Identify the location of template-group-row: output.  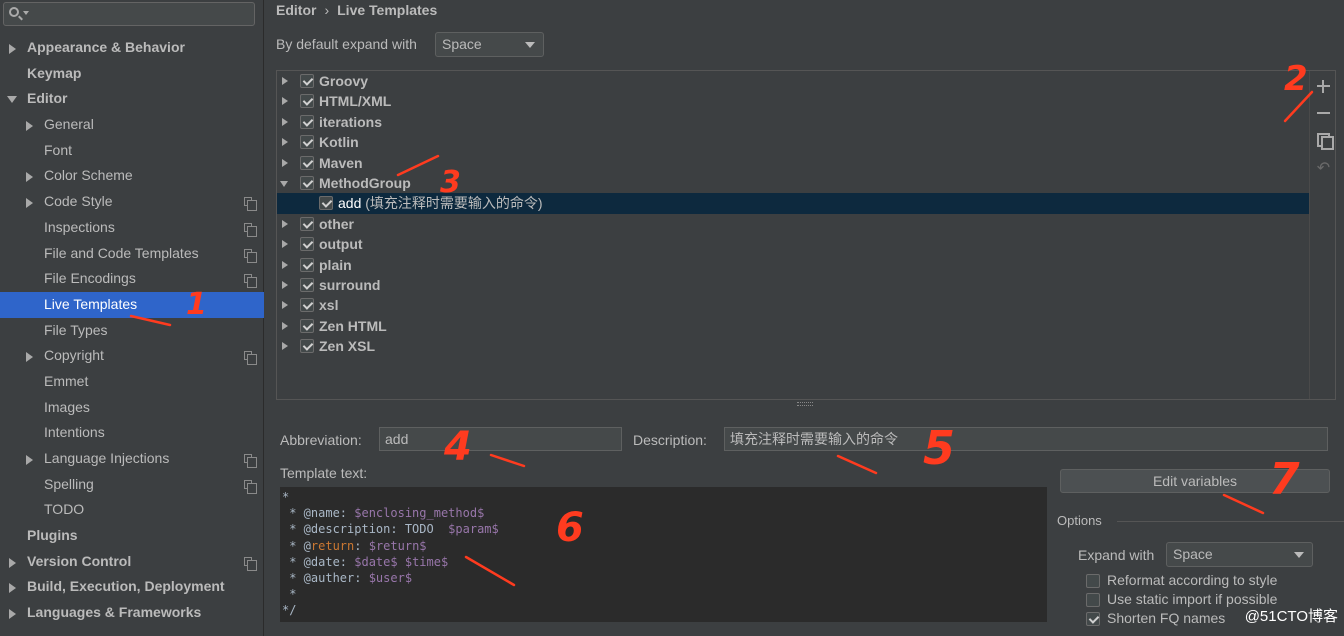
(793, 244).